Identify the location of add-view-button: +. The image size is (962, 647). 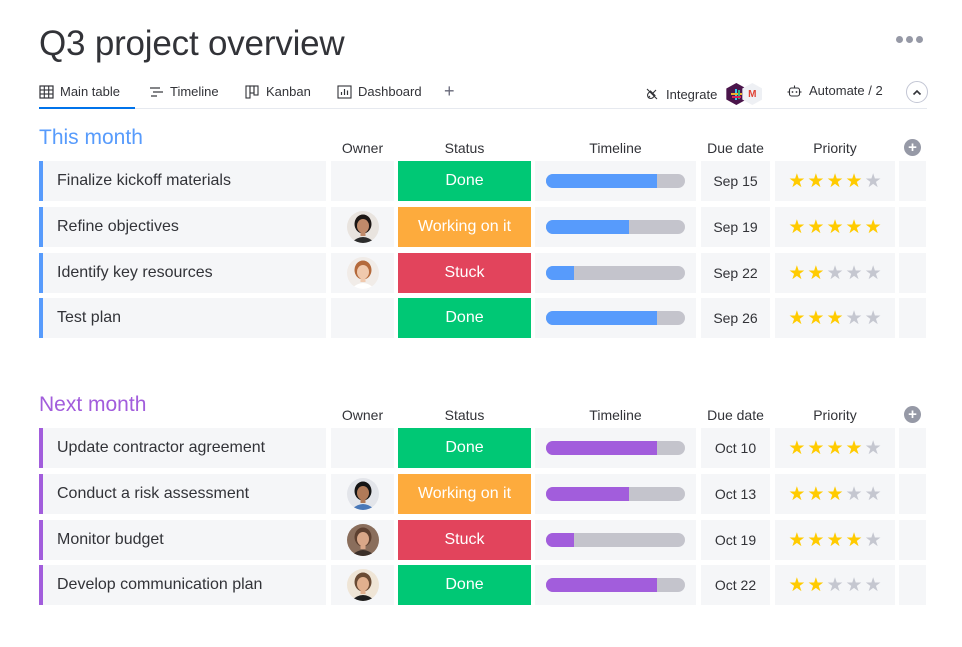
(449, 91).